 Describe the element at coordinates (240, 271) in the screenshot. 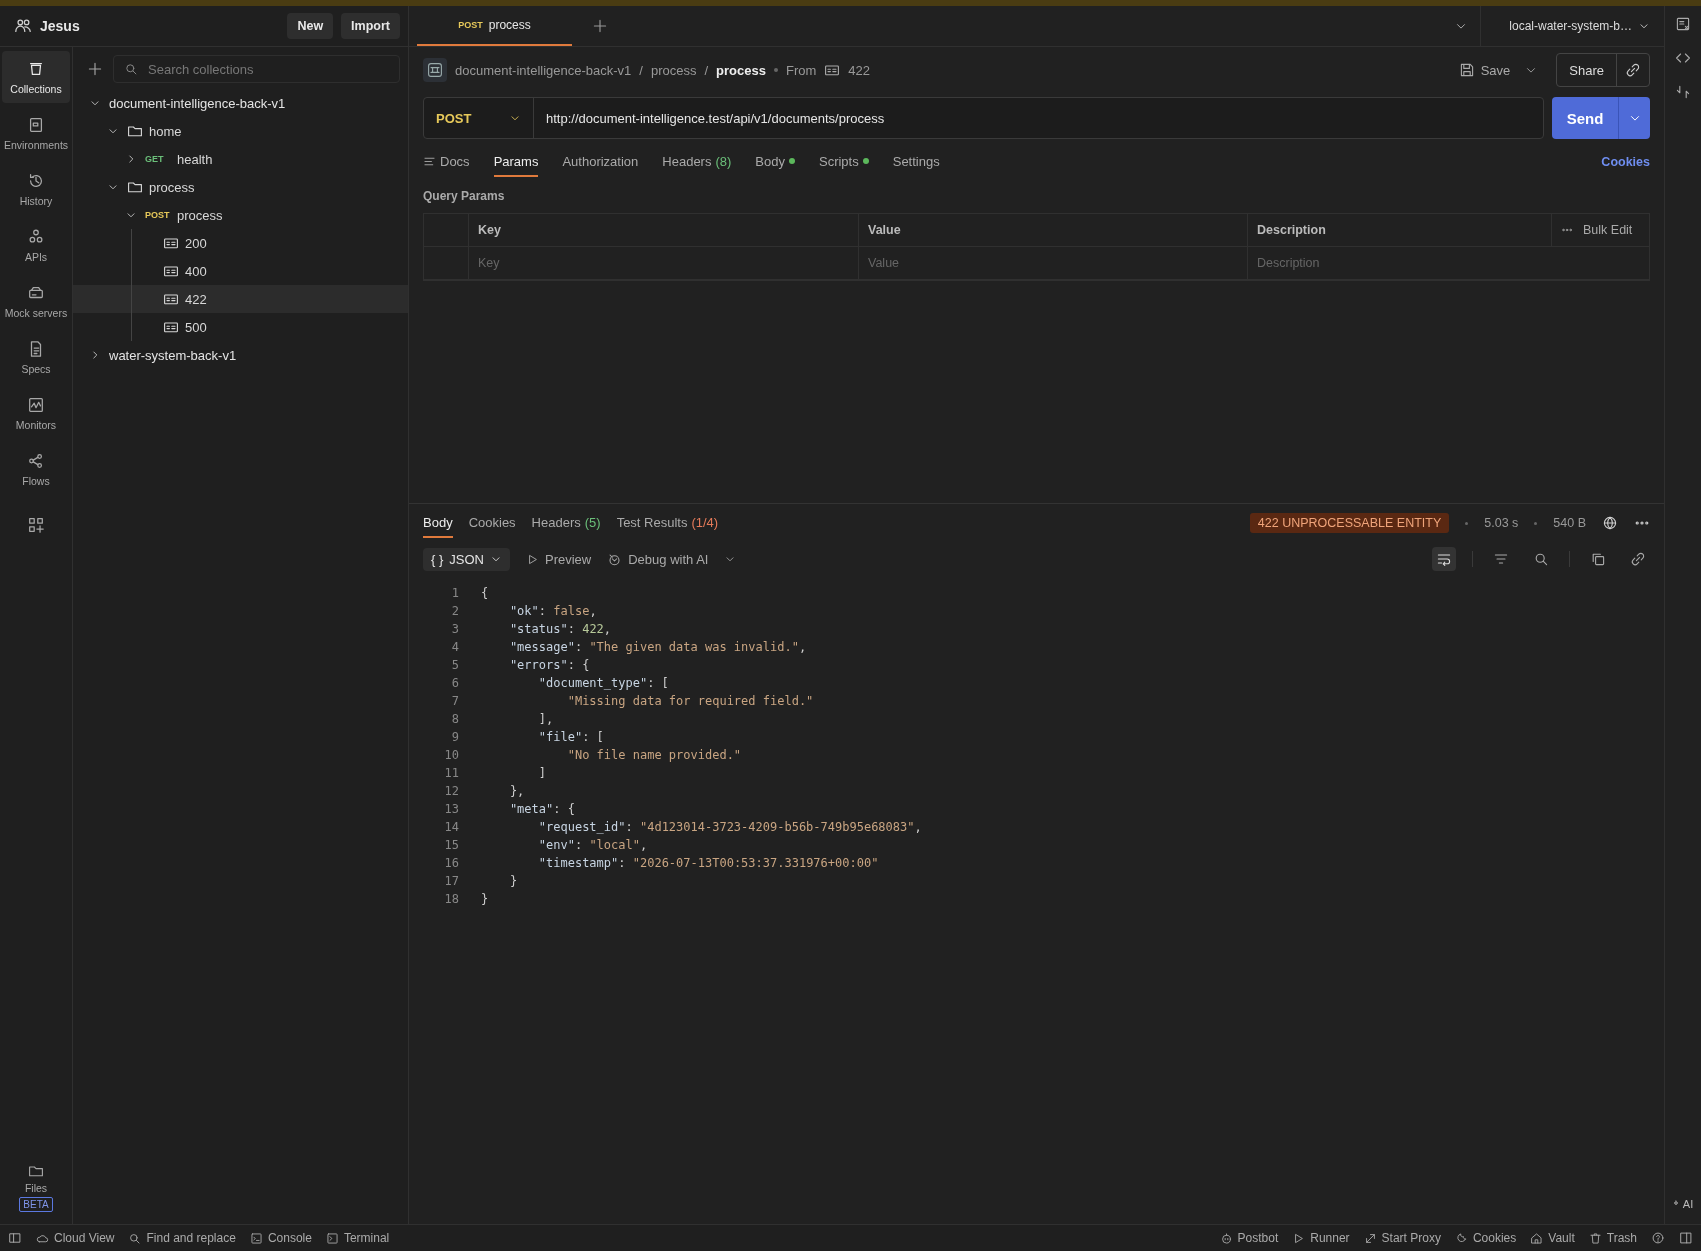

I see `tree-item: 400` at that location.